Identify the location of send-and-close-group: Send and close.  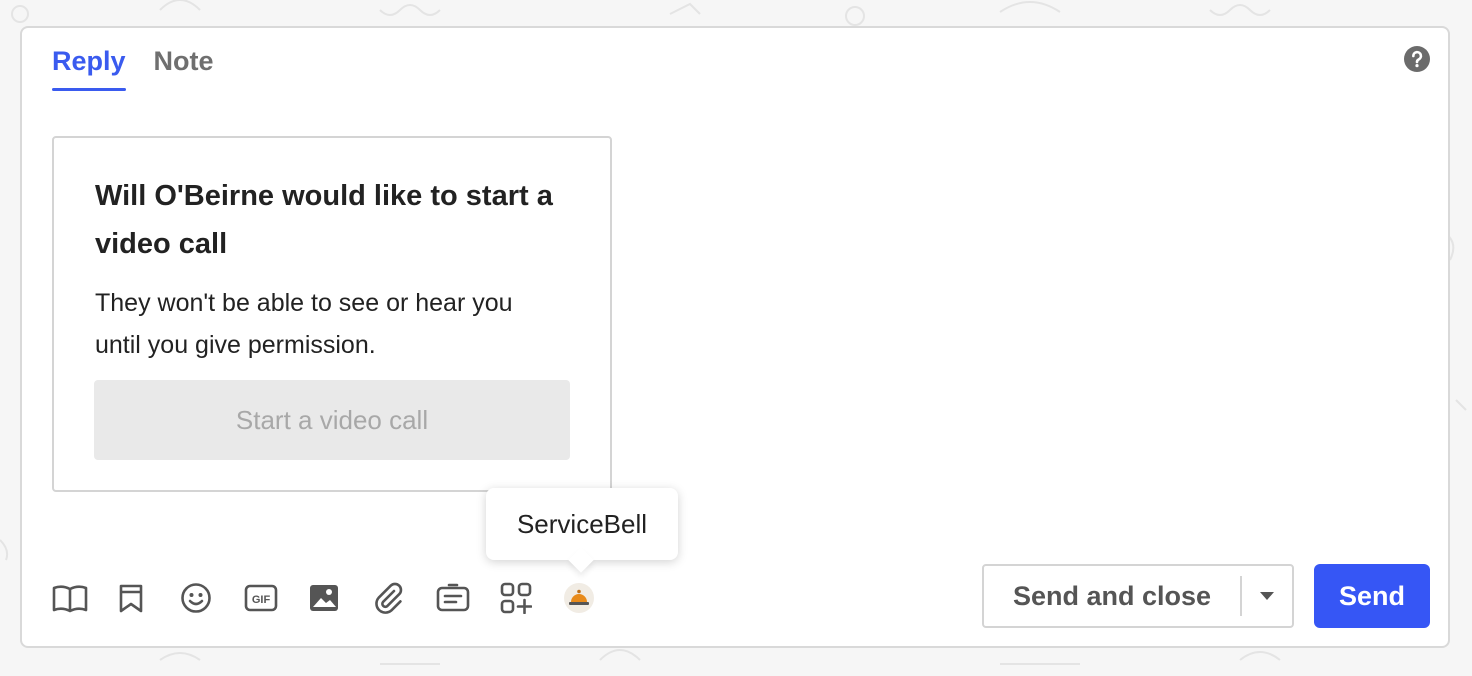
(1138, 596).